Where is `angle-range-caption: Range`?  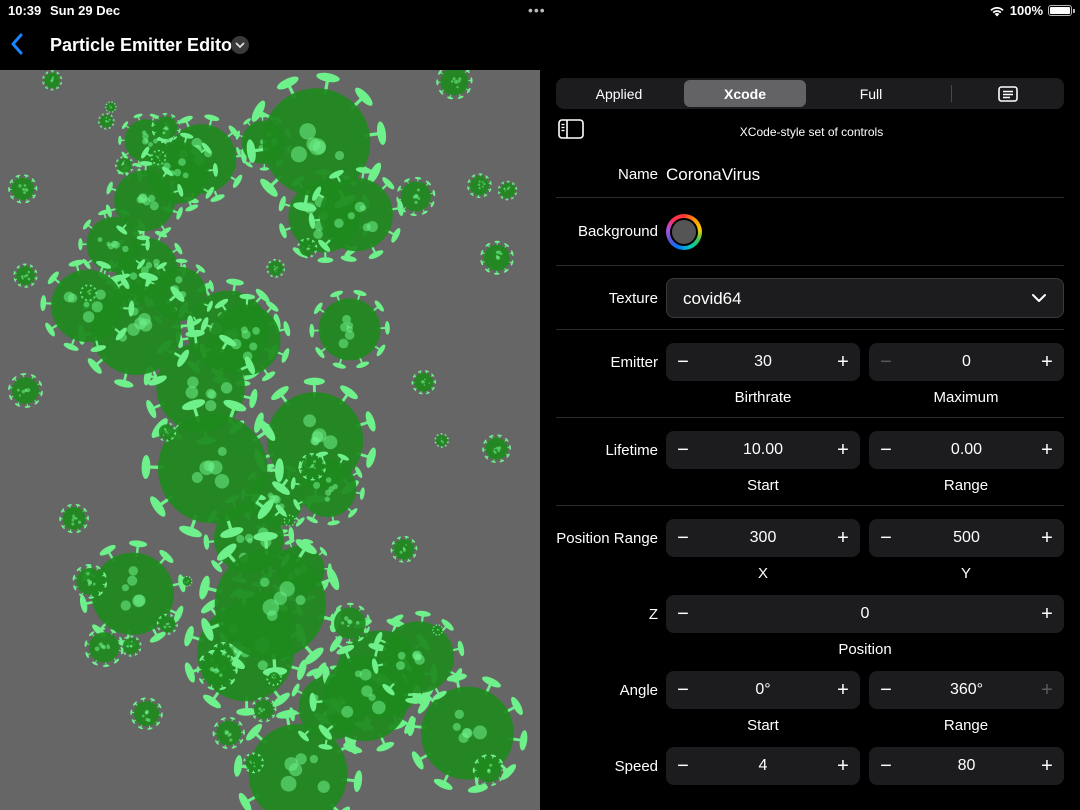
angle-range-caption: Range is located at coordinates (966, 725).